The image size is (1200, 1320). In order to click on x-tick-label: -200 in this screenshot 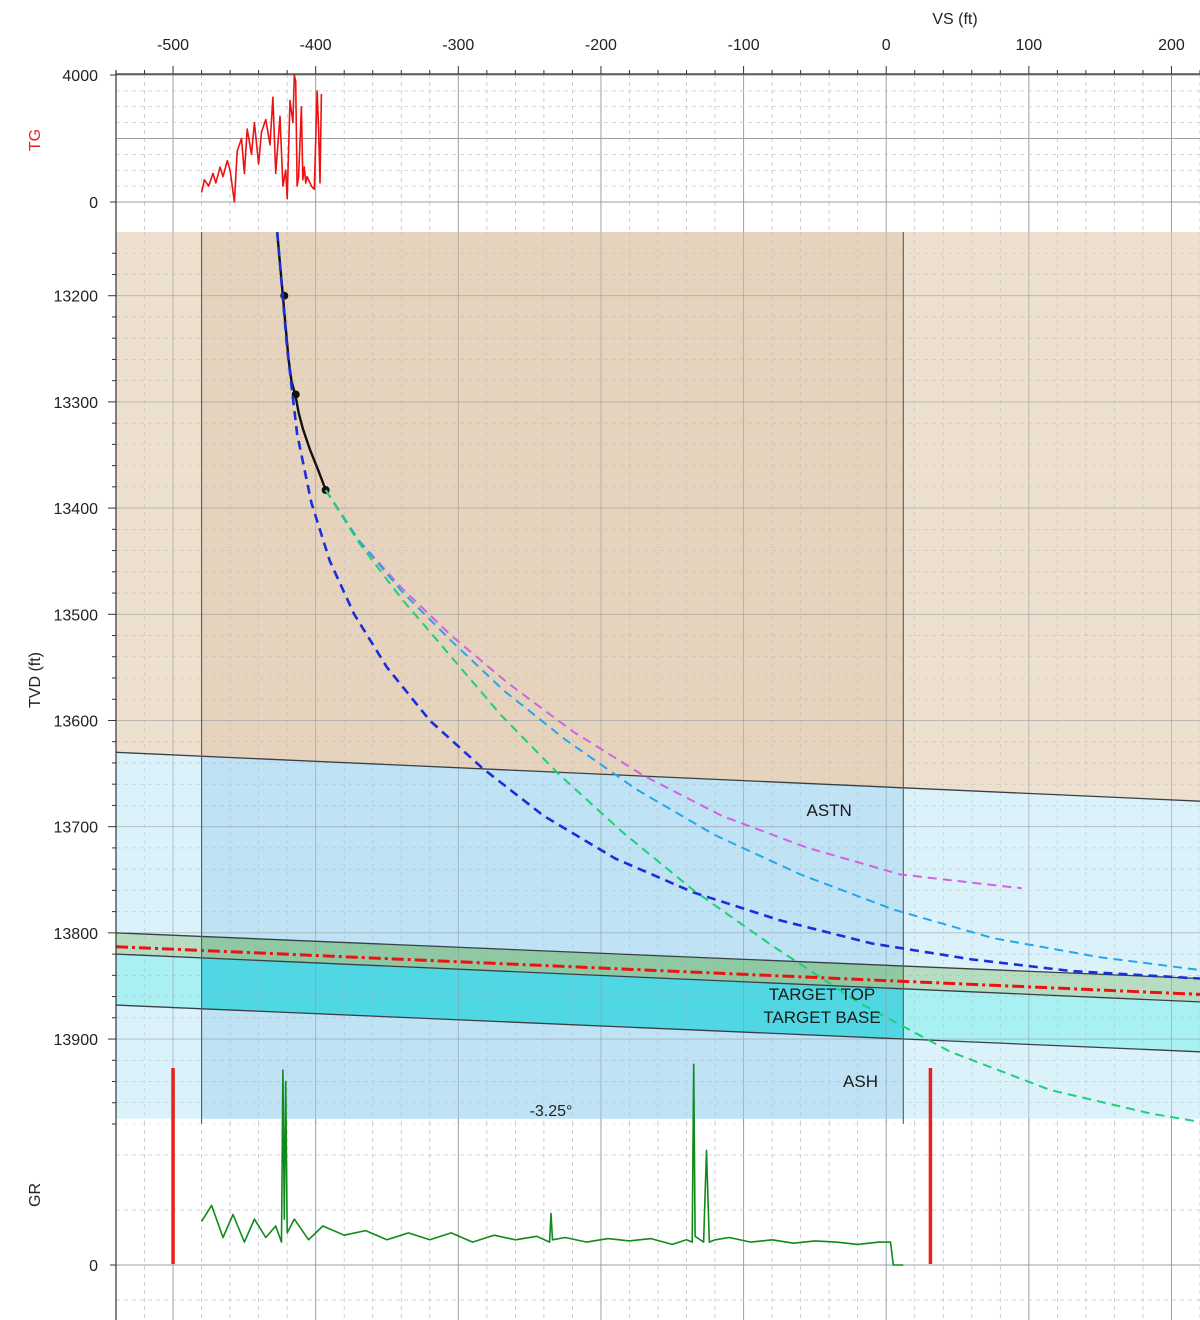, I will do `click(601, 45)`.